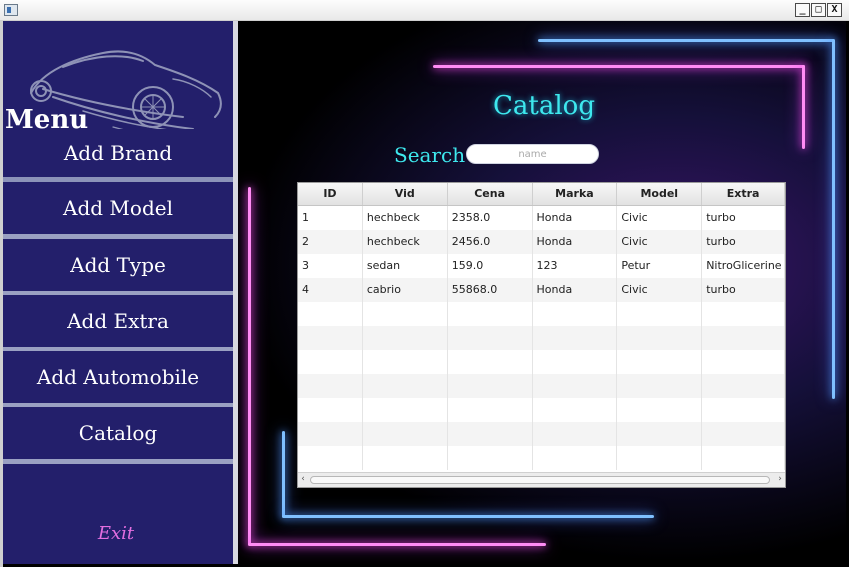 This screenshot has height=567, width=849. I want to click on column-header: ID, so click(330, 194).